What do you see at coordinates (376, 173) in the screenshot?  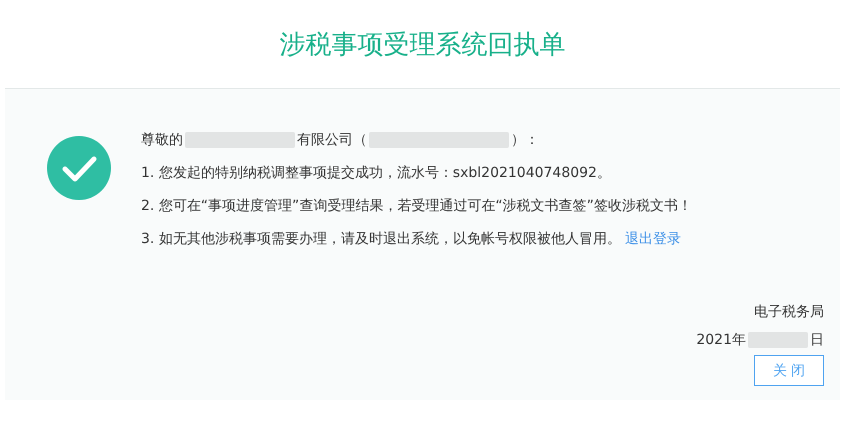 I see `notice-text: 1. 您发起的特别纳税调整事项提交成功，流水号：sxbl2021040748092。` at bounding box center [376, 173].